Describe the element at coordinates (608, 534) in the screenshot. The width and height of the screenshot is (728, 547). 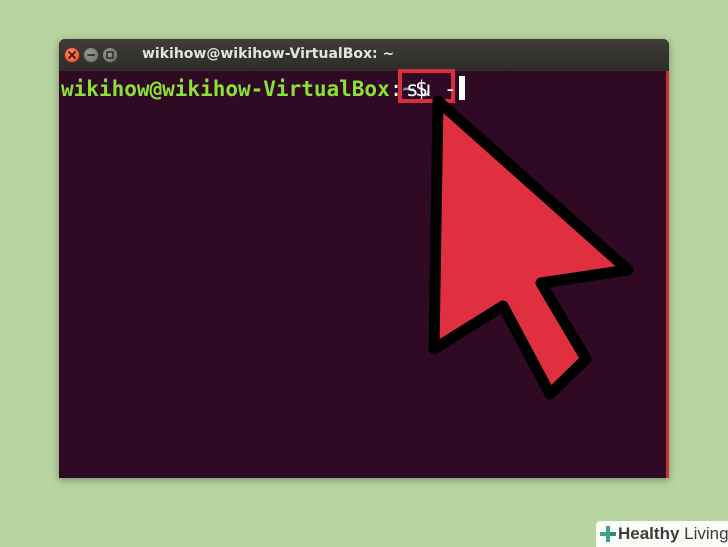
I see `healthy-living-logo-icon` at that location.